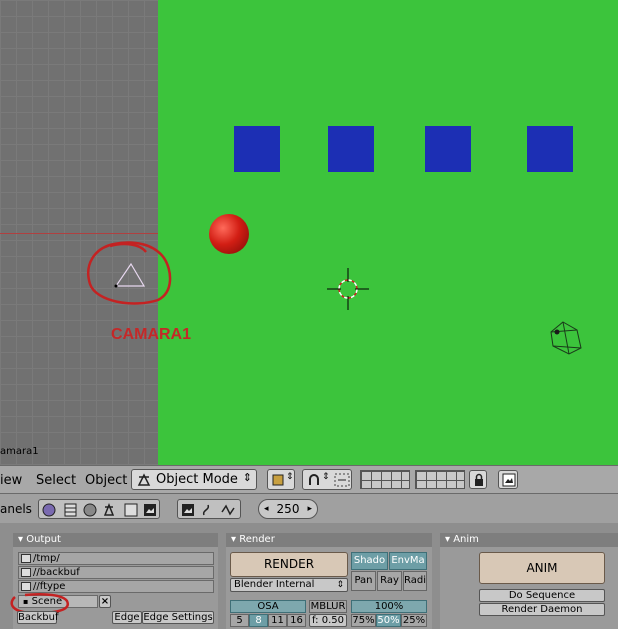  I want to click on menu-object: Object, so click(106, 480).